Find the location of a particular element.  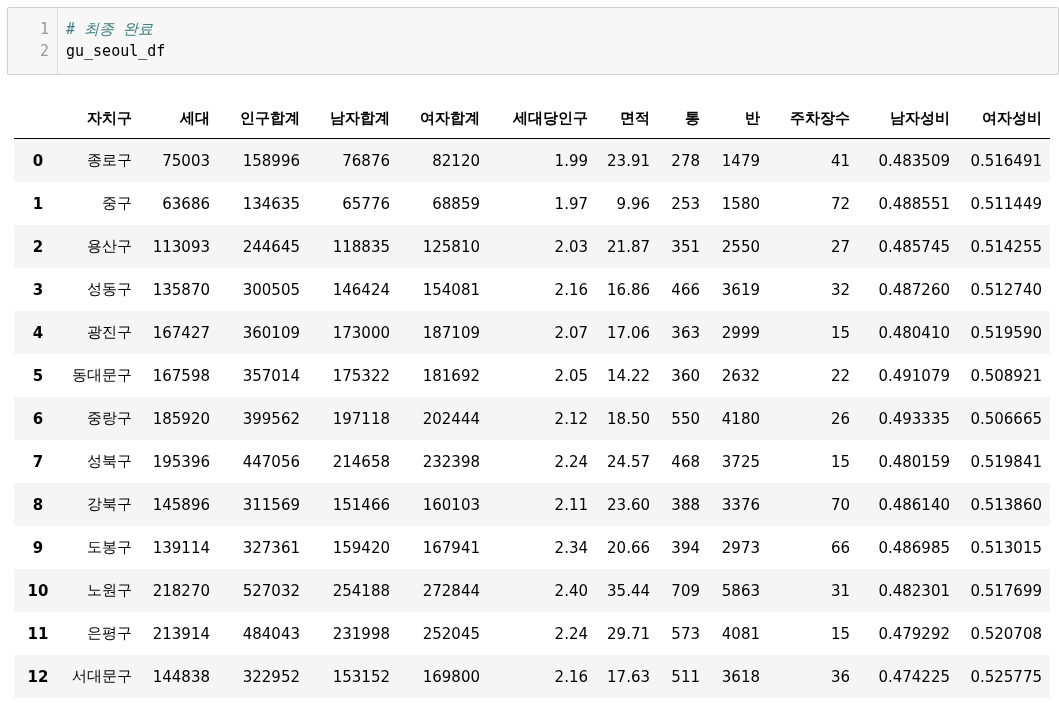

table-cell: 서대문구 is located at coordinates (101, 676).